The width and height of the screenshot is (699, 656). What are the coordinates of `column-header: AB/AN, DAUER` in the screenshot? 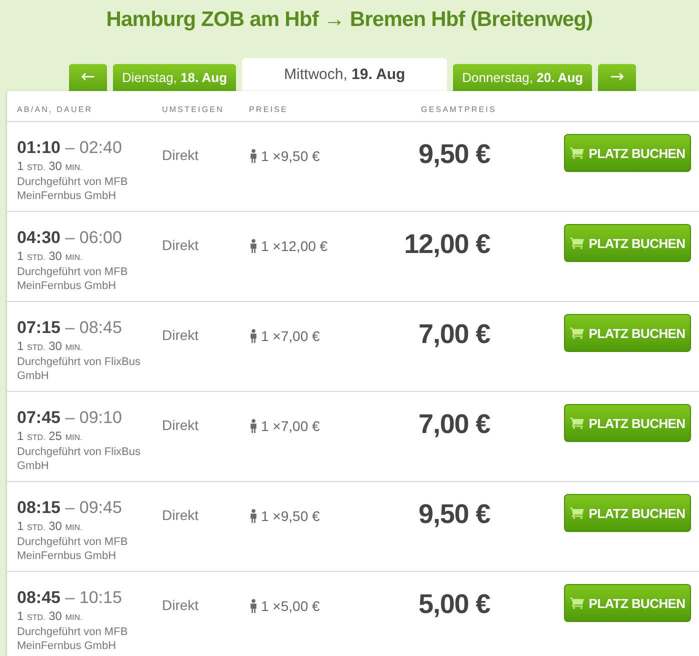 It's located at (55, 110).